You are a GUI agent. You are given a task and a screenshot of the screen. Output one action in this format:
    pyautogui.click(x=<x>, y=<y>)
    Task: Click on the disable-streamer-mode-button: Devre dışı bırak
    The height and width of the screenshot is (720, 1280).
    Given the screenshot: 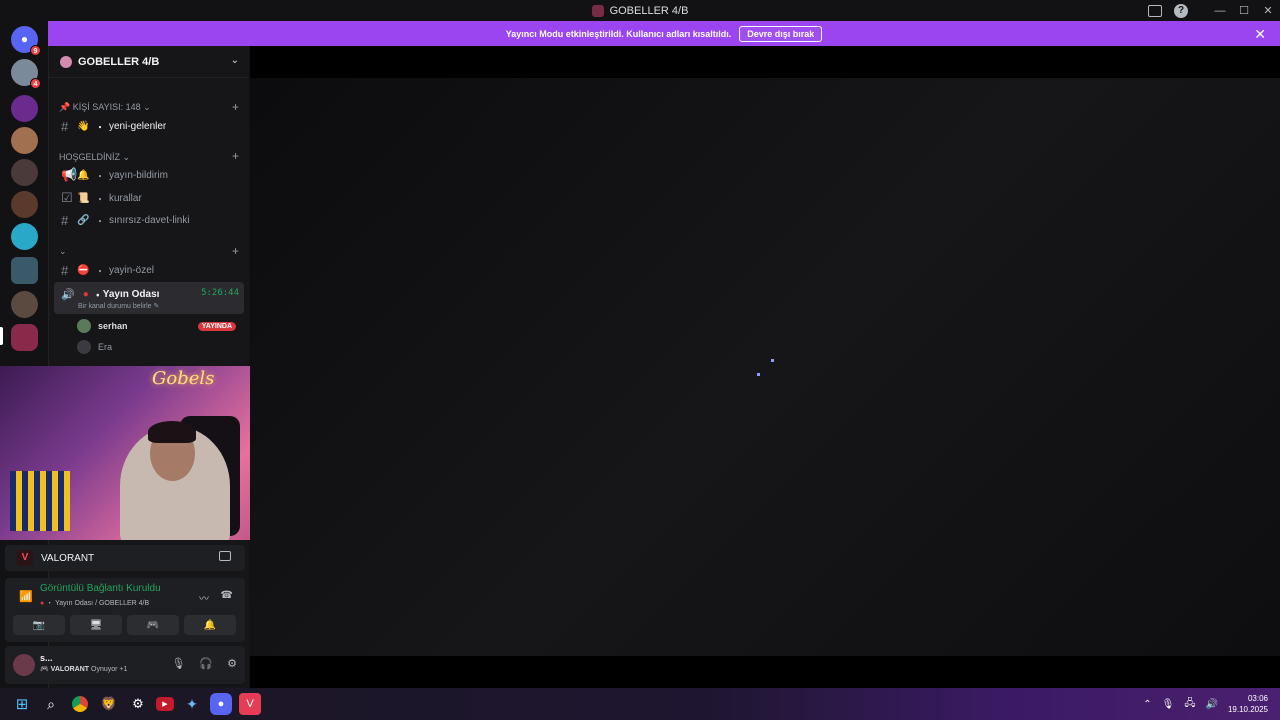 What is the action you would take?
    pyautogui.click(x=781, y=33)
    